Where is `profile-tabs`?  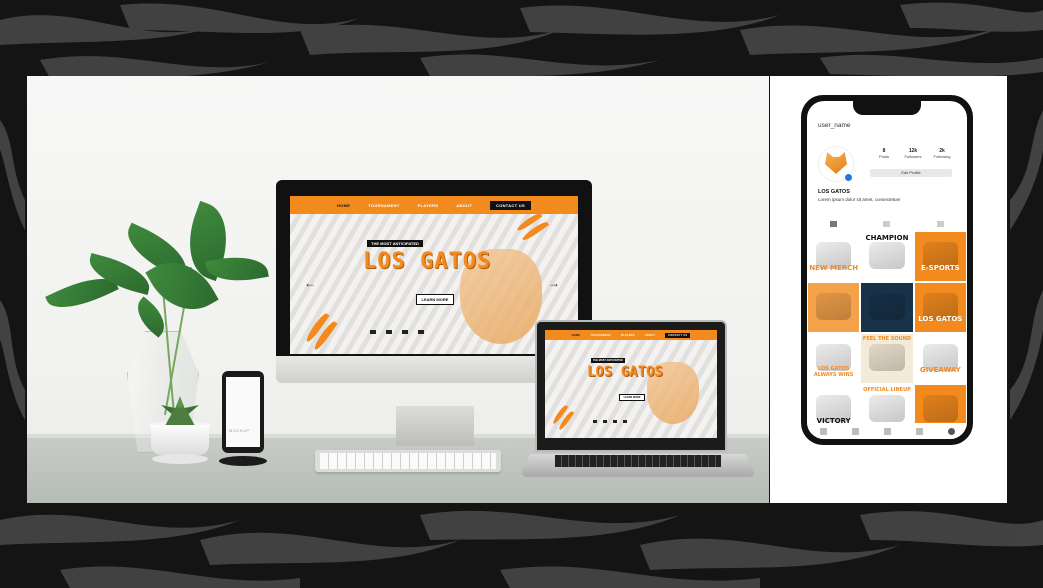 profile-tabs is located at coordinates (887, 224).